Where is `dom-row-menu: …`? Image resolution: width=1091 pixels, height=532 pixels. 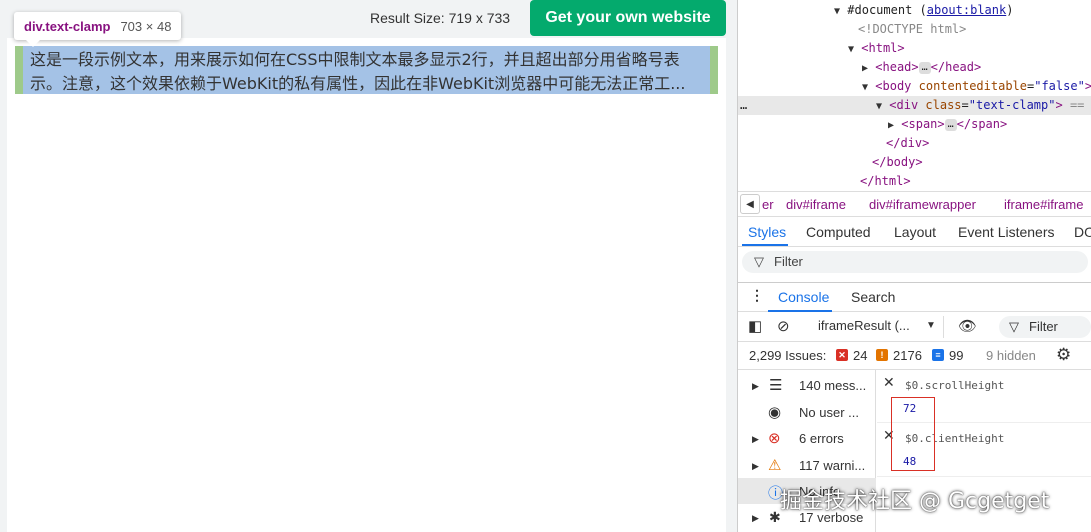
dom-row-menu: … is located at coordinates (743, 105).